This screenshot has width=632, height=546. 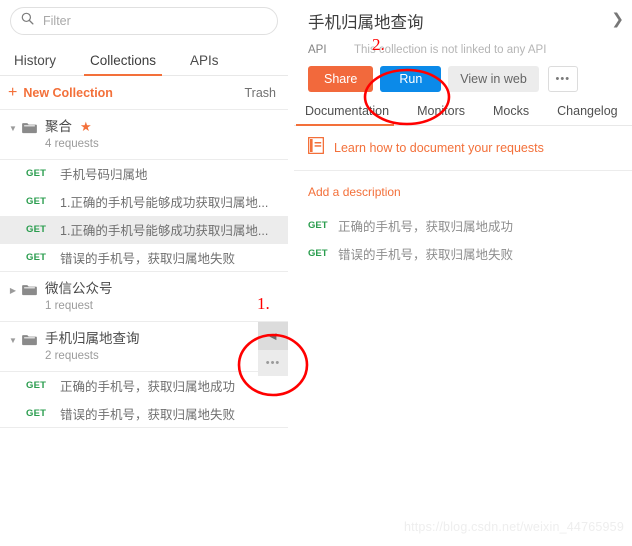 I want to click on tab-documentation: Documentation, so click(x=347, y=115).